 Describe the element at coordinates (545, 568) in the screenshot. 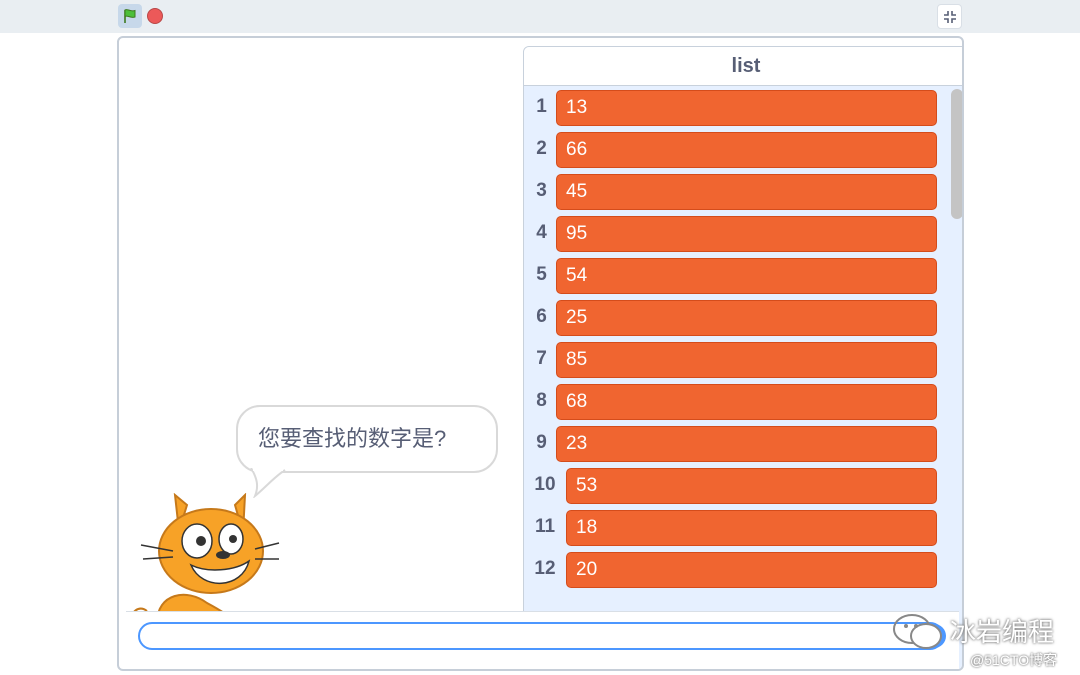

I see `list-item-index: 12` at that location.